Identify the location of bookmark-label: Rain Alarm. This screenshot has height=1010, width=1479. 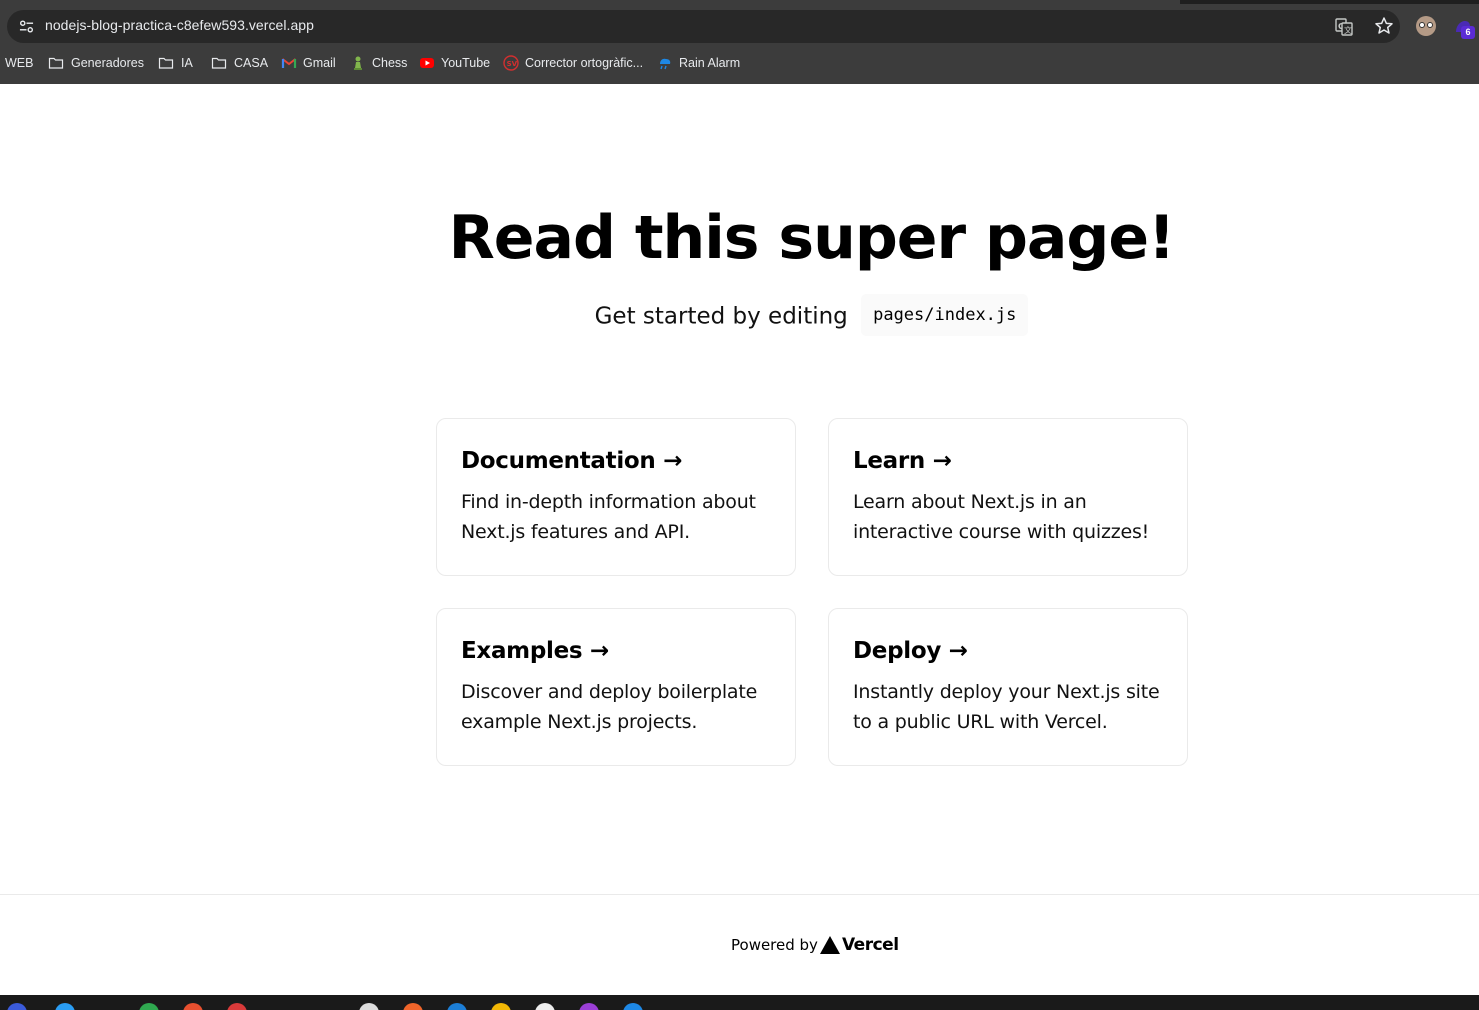
(710, 63).